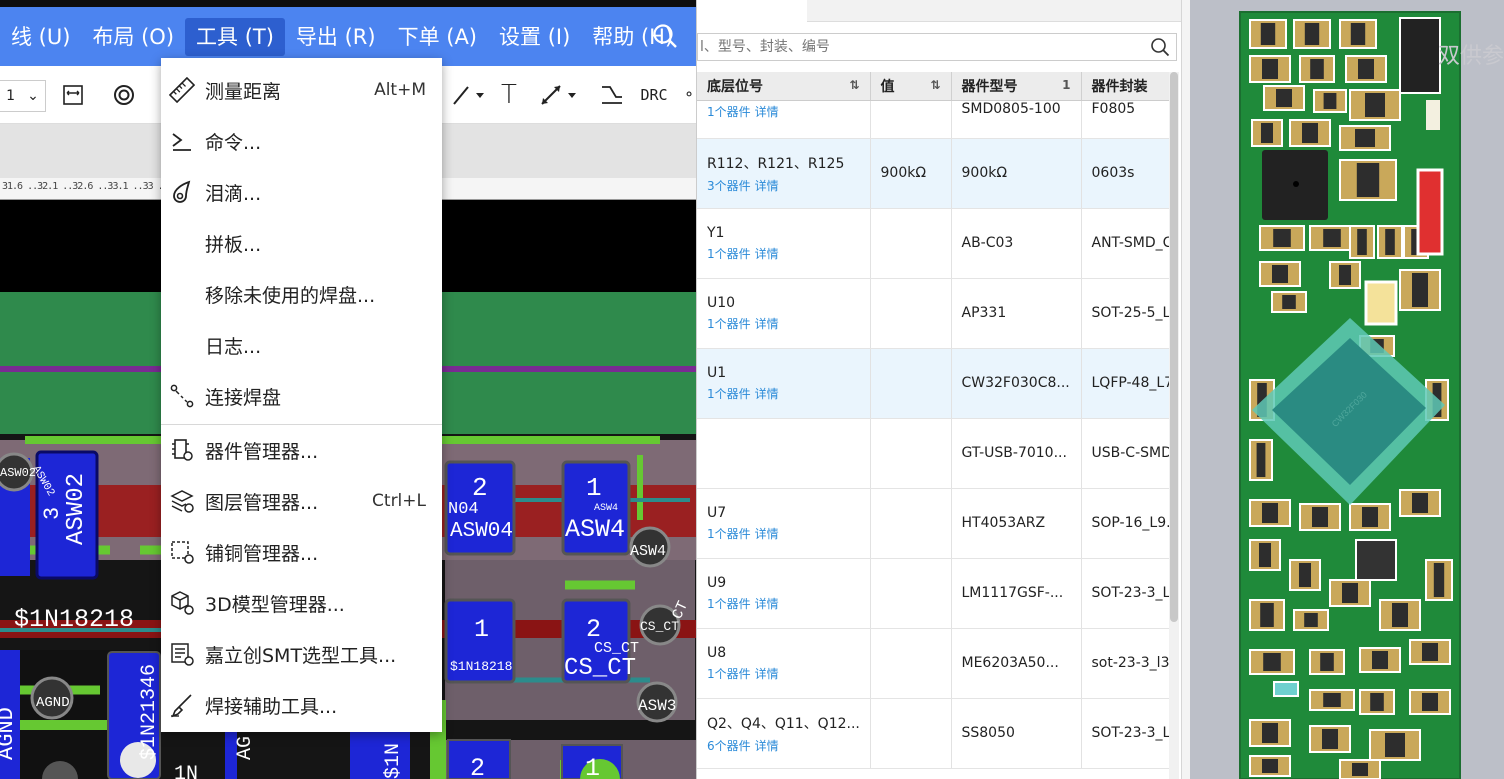 The image size is (1504, 779). I want to click on wire-tool-icon, so click(612, 95).